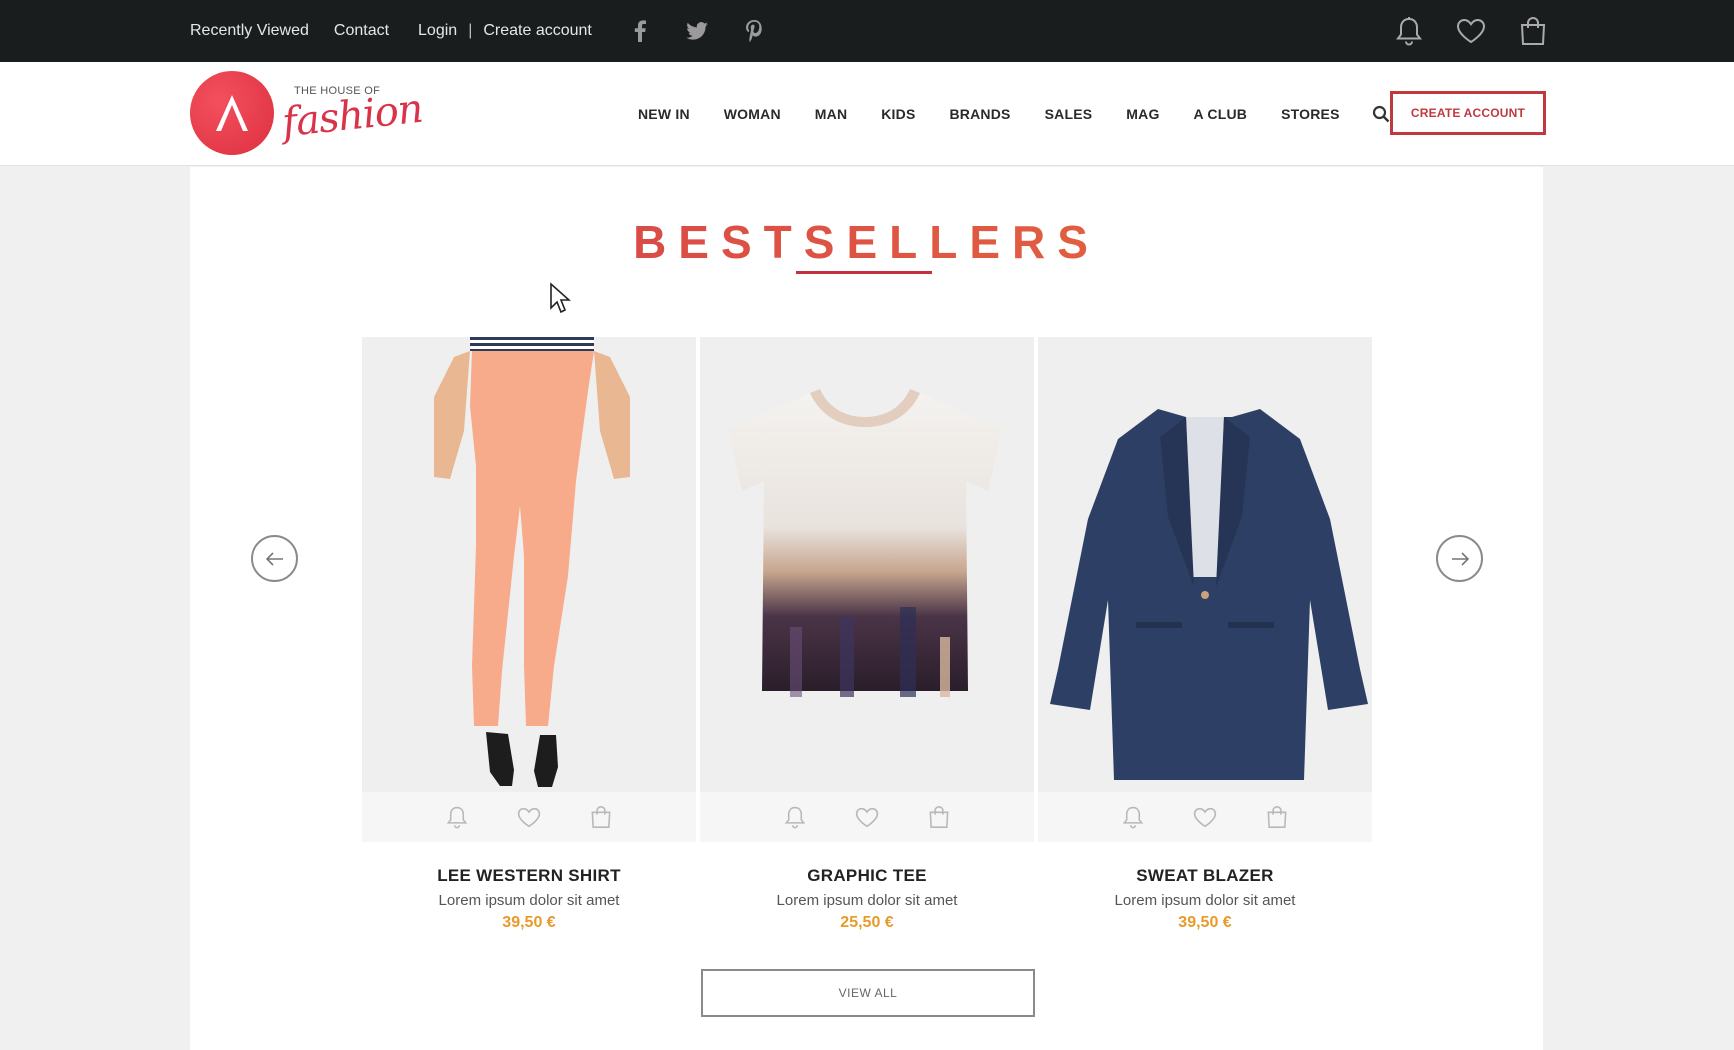 This screenshot has width=1734, height=1050. I want to click on carousel-next-button, so click(1459, 558).